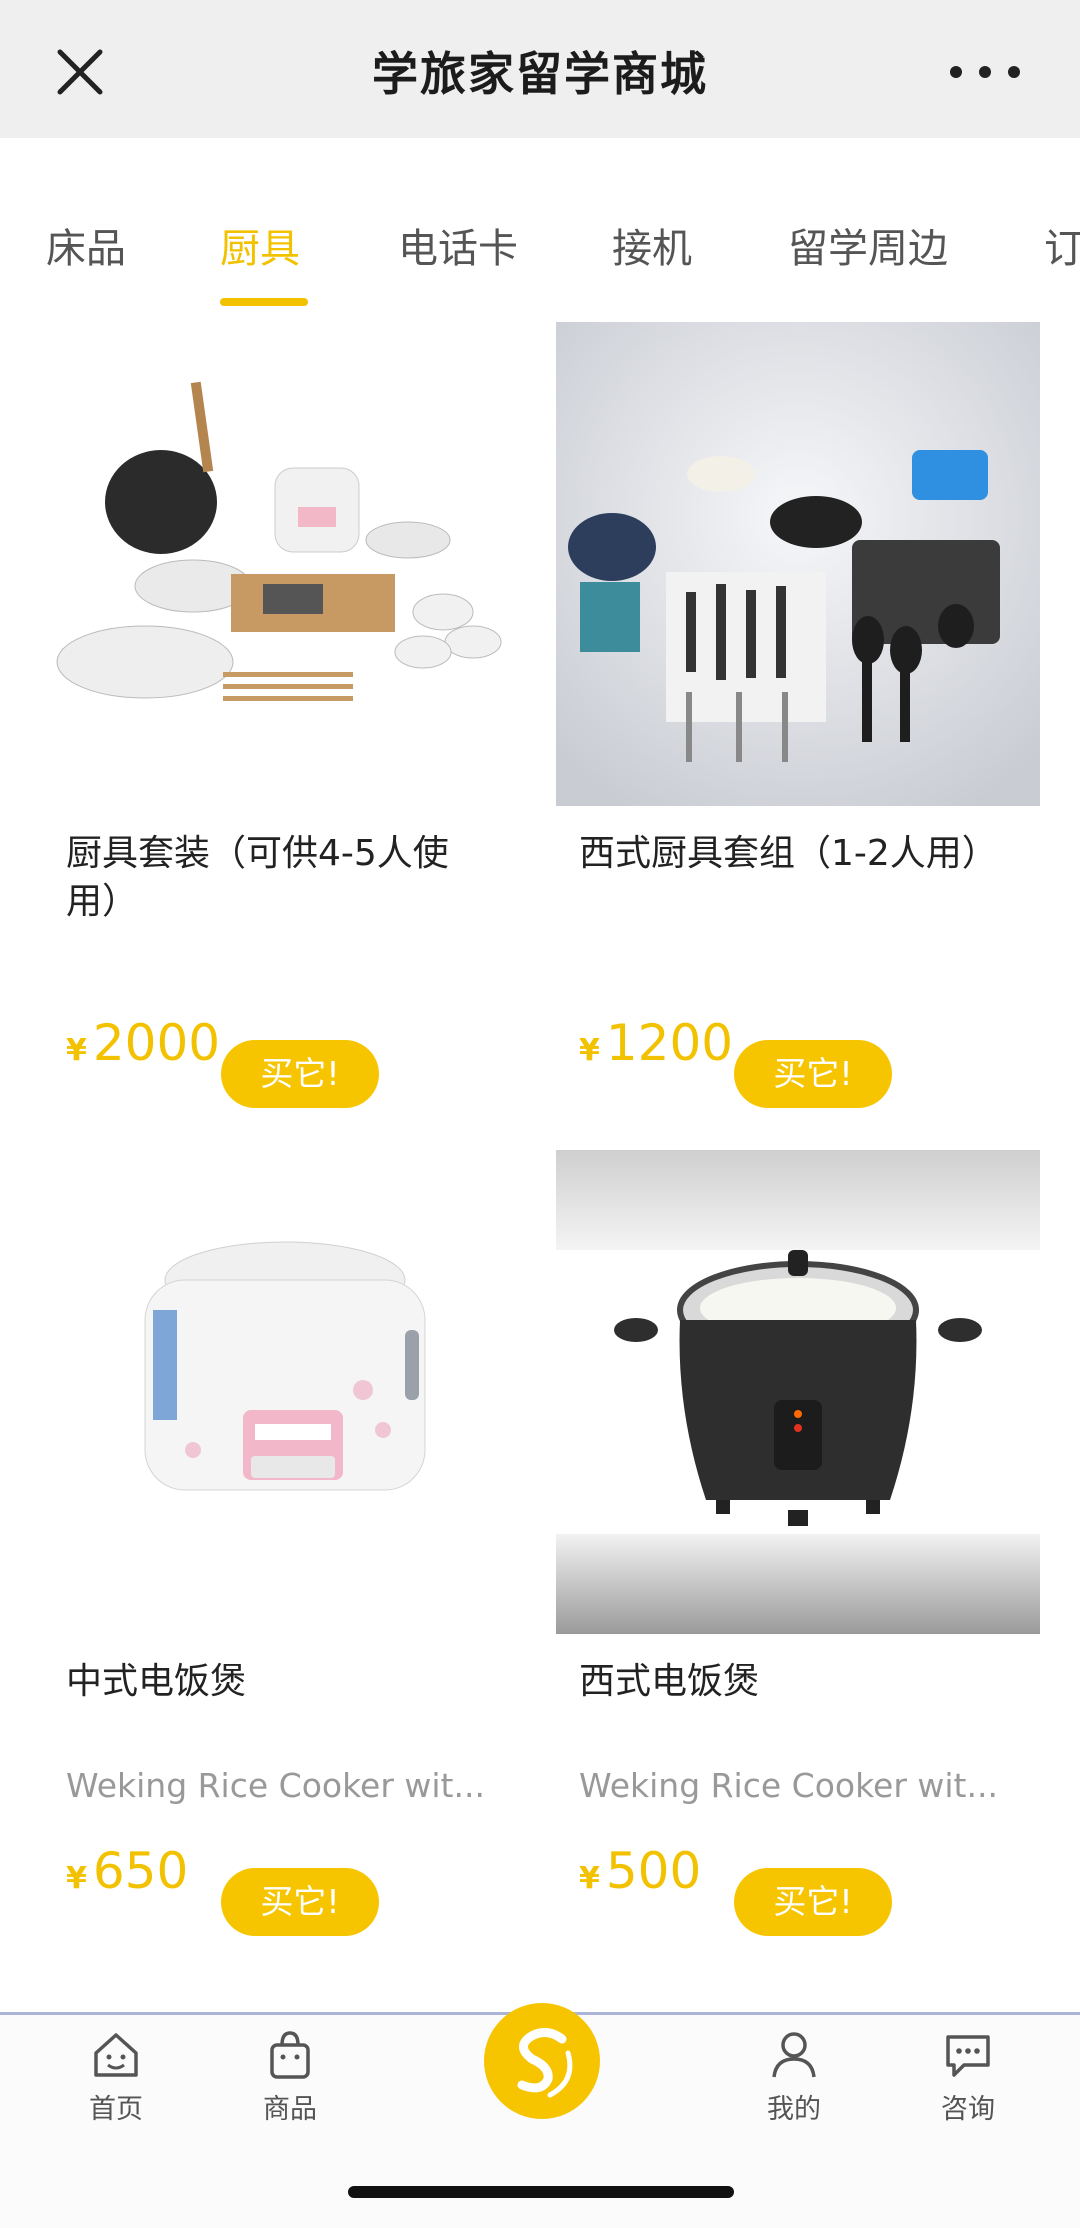  I want to click on product-name: 西式厨具套组（1-2人用）, so click(794, 854).